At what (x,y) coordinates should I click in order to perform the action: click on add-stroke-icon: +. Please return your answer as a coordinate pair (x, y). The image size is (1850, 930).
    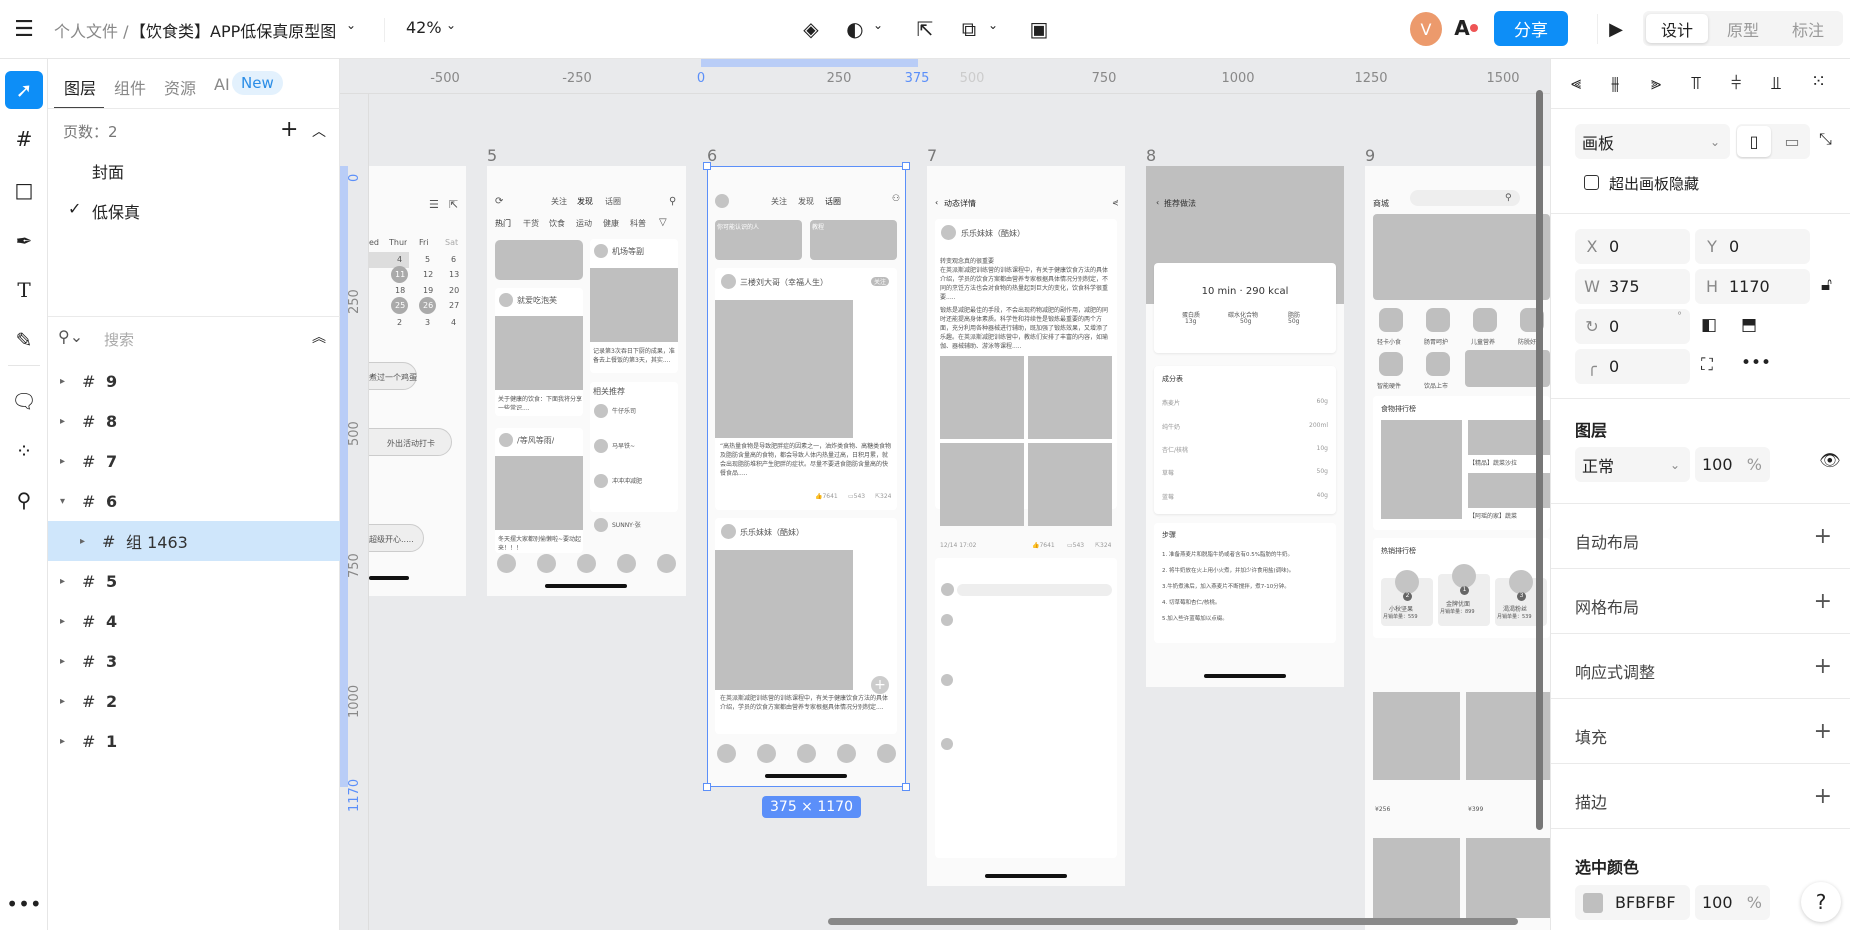
    Looking at the image, I should click on (1823, 796).